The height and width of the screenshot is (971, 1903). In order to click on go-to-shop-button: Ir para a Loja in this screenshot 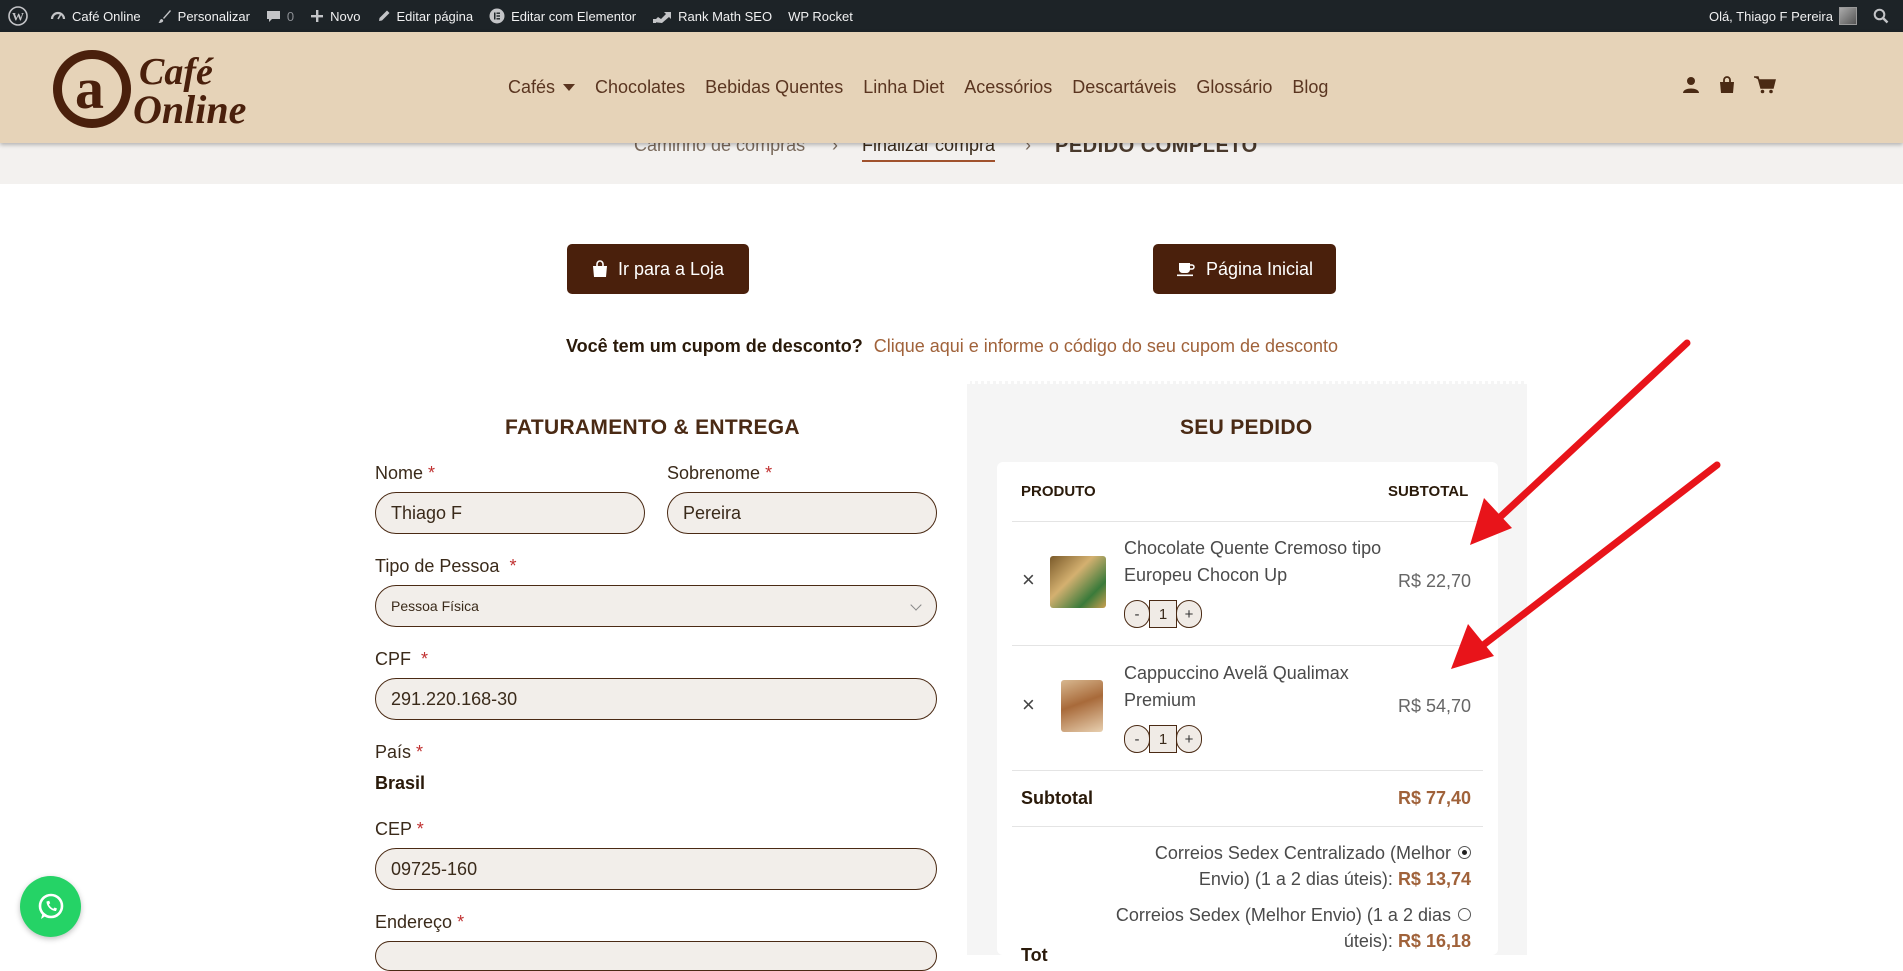, I will do `click(658, 269)`.